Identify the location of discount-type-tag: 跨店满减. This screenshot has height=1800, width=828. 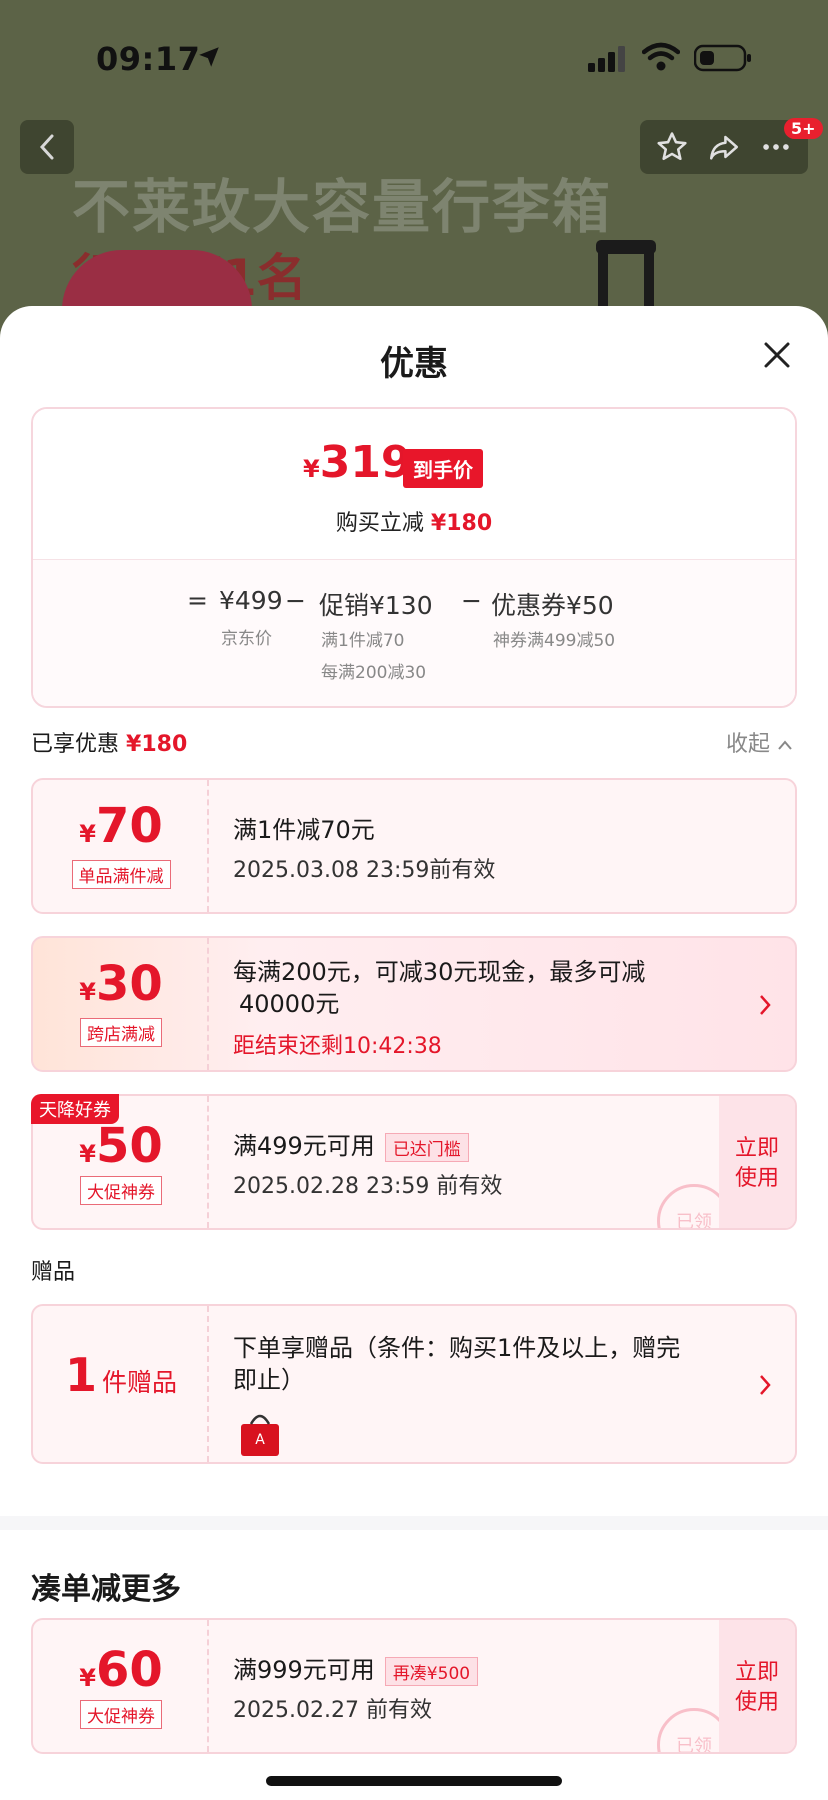
(121, 1032).